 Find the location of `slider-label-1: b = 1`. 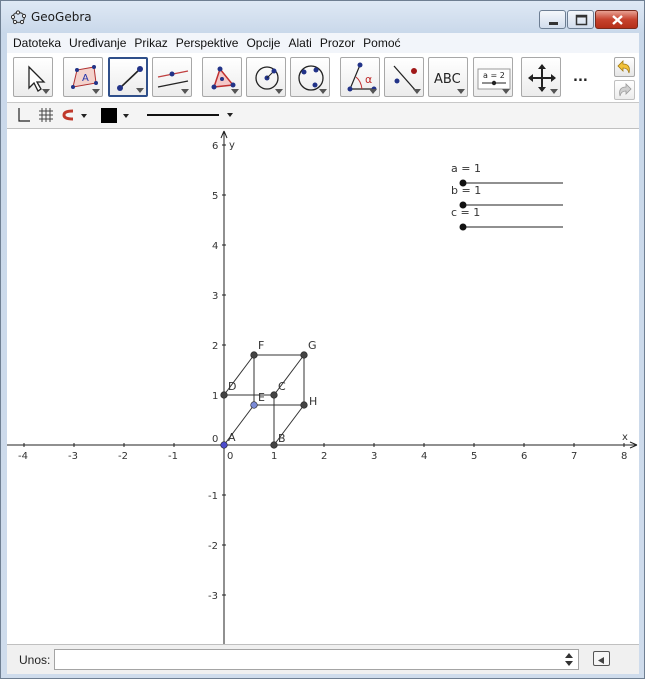

slider-label-1: b = 1 is located at coordinates (466, 190).